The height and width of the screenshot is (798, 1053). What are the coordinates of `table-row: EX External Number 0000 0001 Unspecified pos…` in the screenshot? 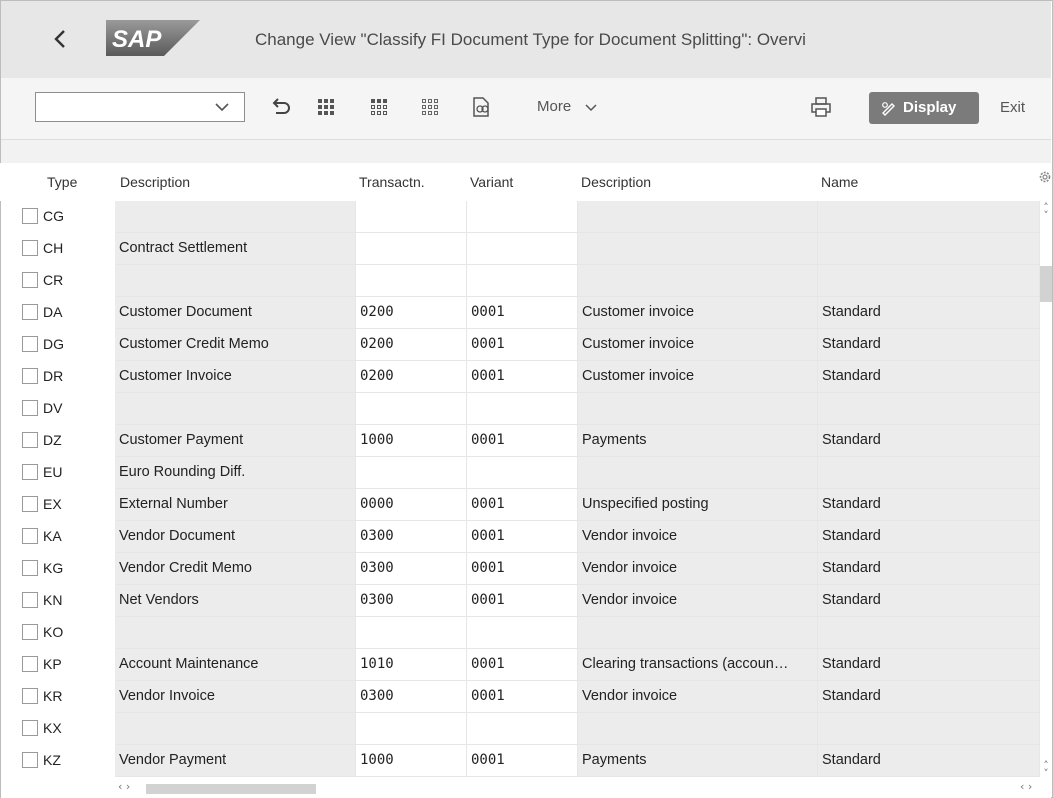 It's located at (520, 505).